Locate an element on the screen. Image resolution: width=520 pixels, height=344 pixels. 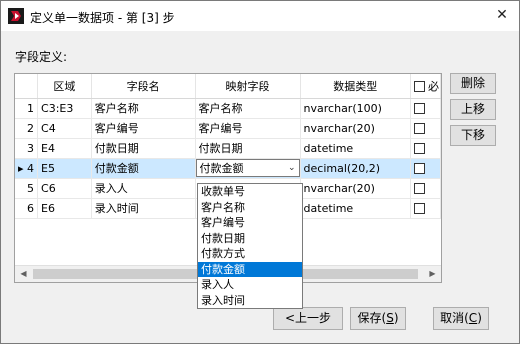
mapped-field-dropdown-list: 收款单号 客户名称 客户编号 付款日期 付款方式 付款金额 录入人 录入时间 is located at coordinates (250, 246).